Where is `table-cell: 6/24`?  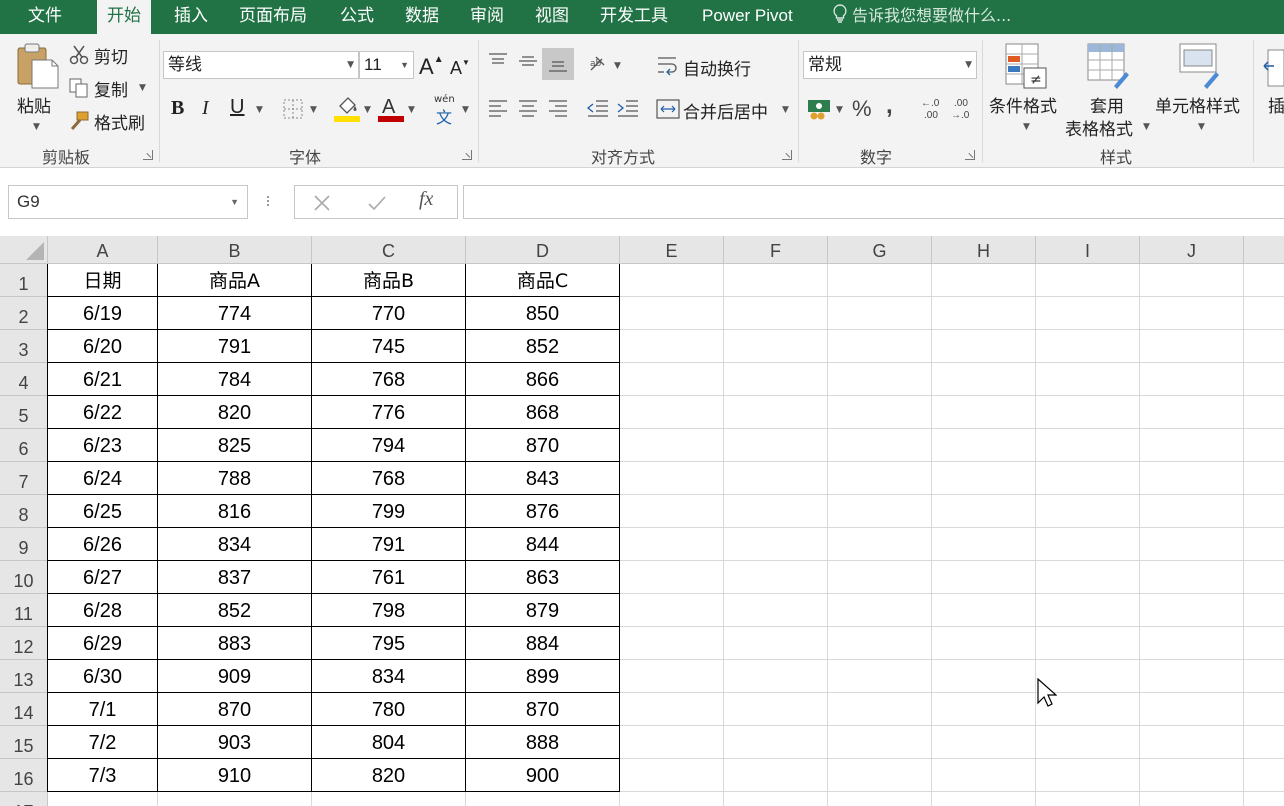
table-cell: 6/24 is located at coordinates (103, 478).